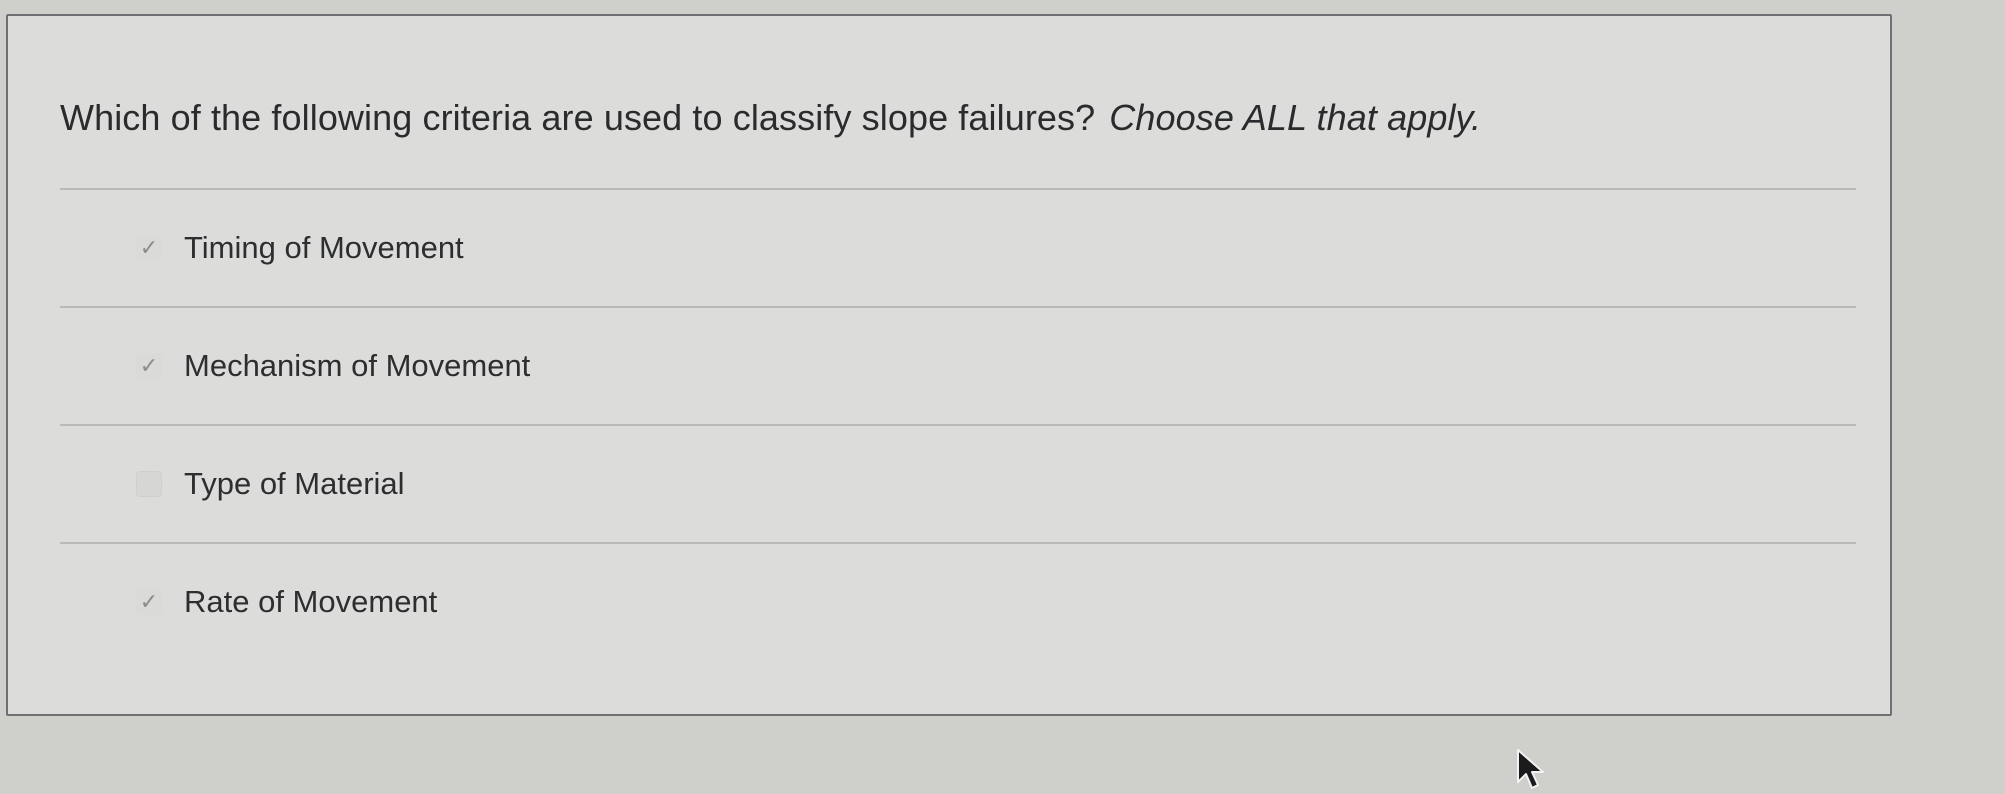  I want to click on option-rate-of-movement: ✓ Rate of Movement, so click(958, 602).